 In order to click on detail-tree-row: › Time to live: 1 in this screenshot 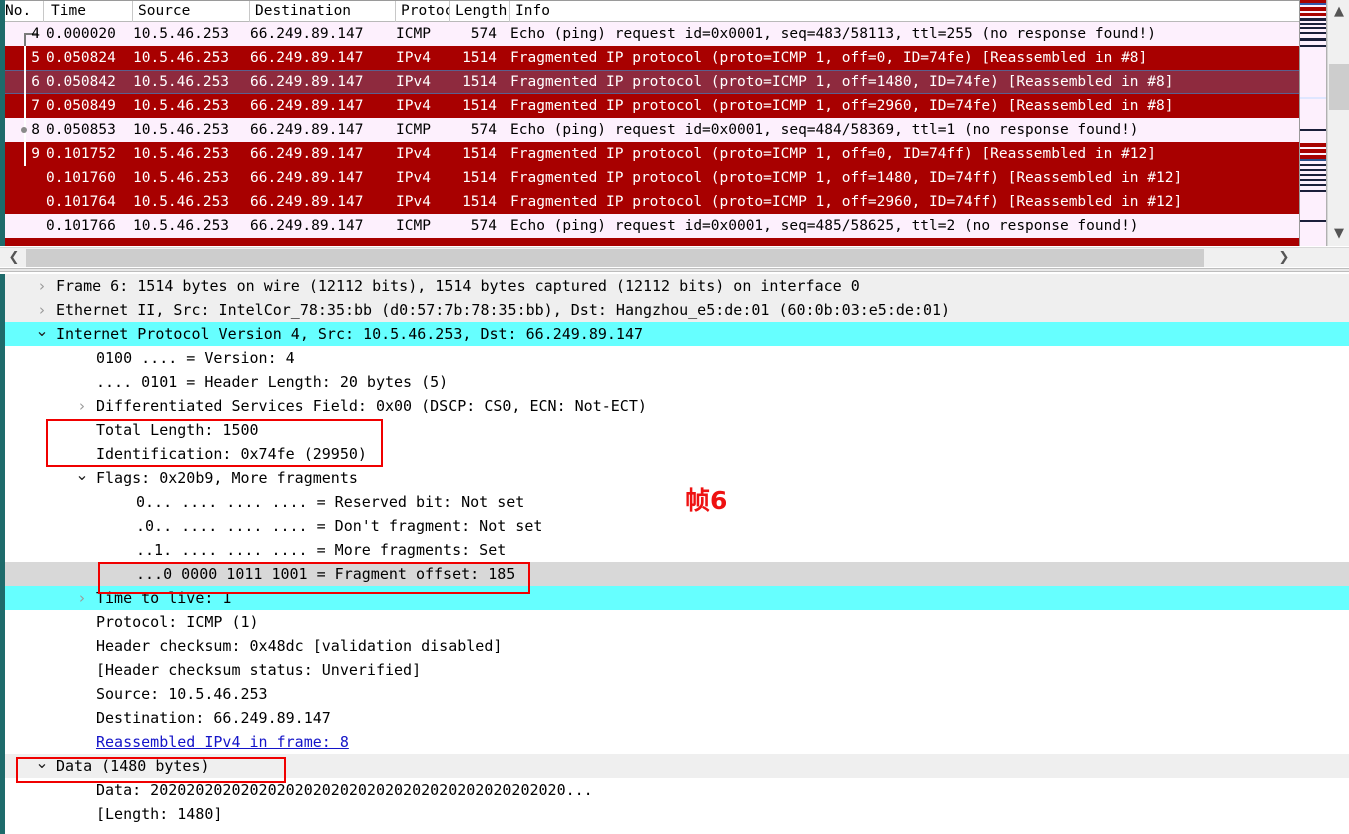, I will do `click(674, 598)`.